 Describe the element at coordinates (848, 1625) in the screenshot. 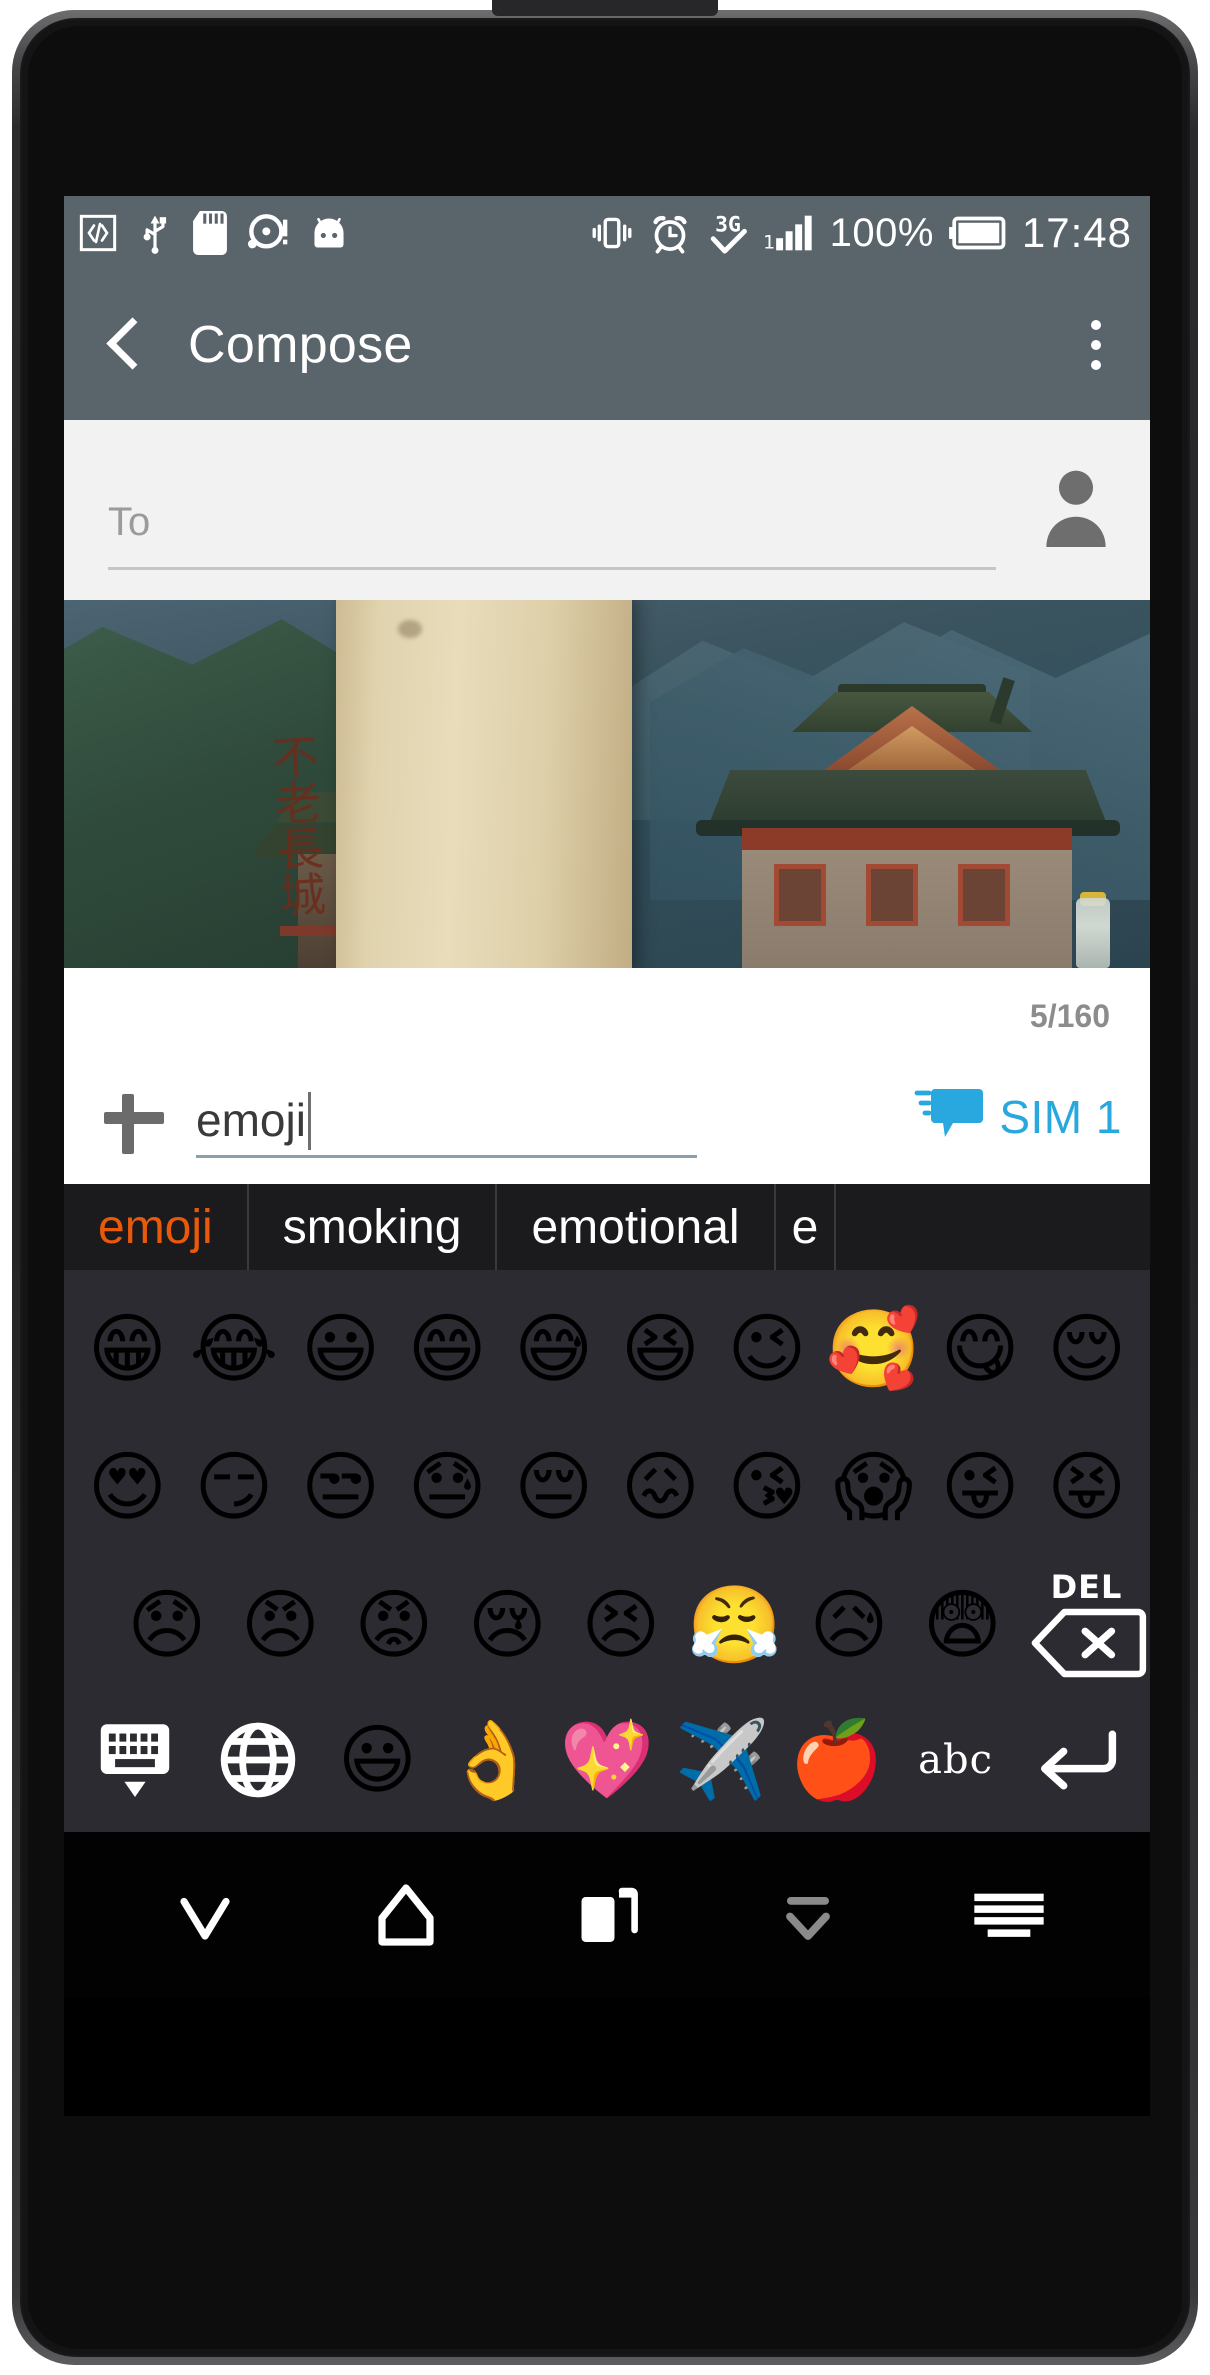

I see `emoji-sad-relieved: 😥` at that location.